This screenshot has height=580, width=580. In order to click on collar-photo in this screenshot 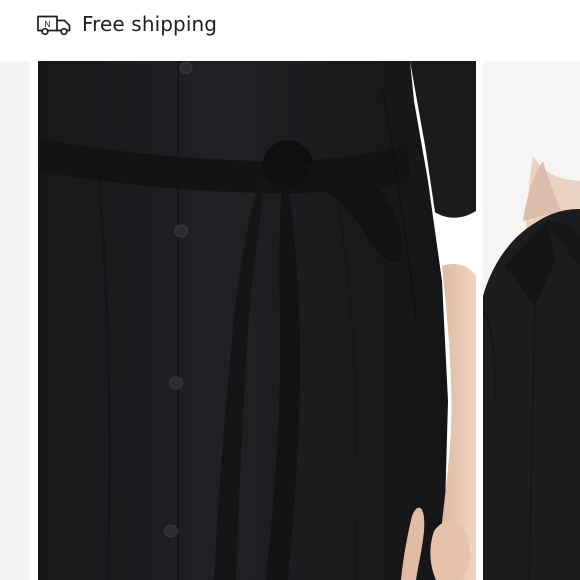, I will do `click(531, 320)`.